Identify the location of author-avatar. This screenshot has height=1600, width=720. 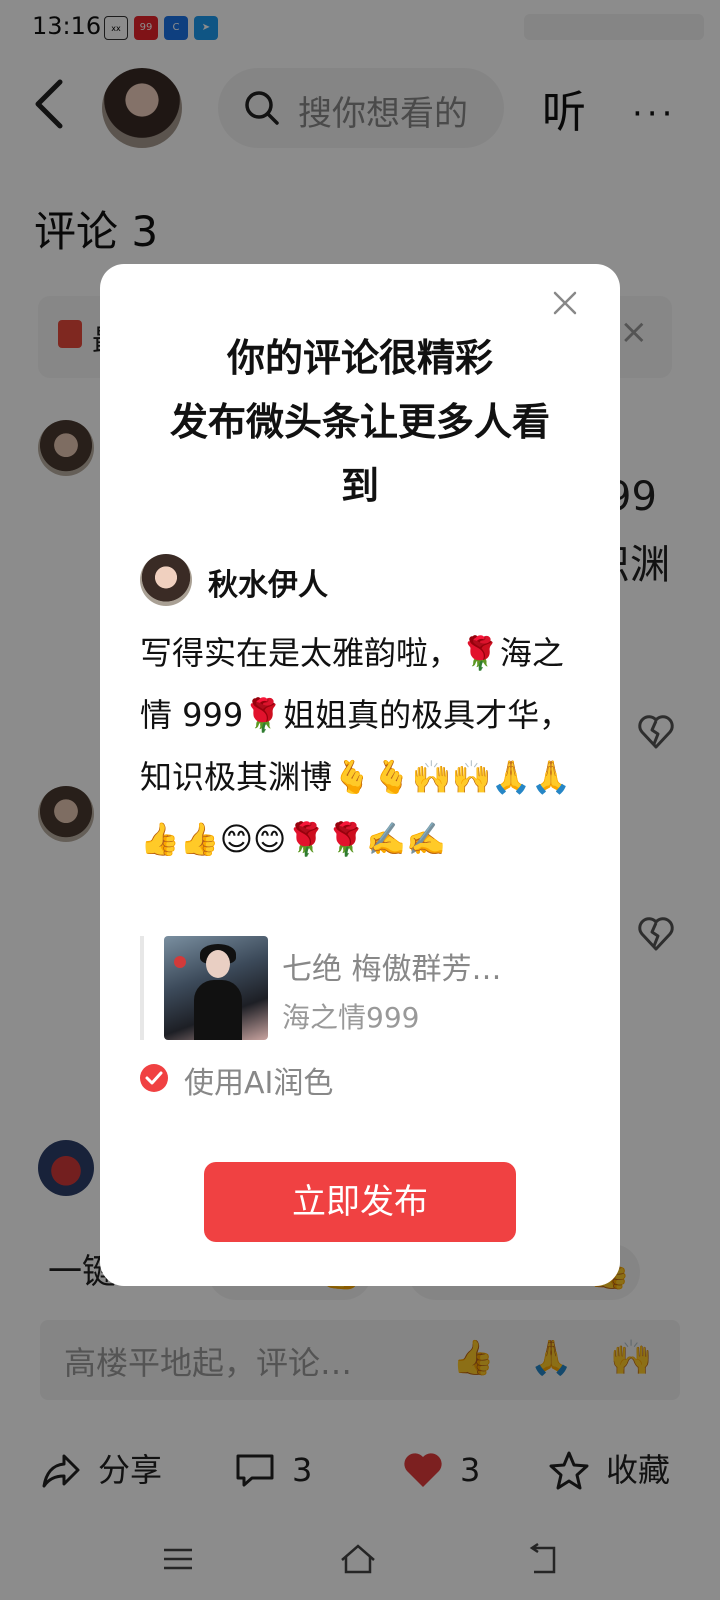
(166, 580).